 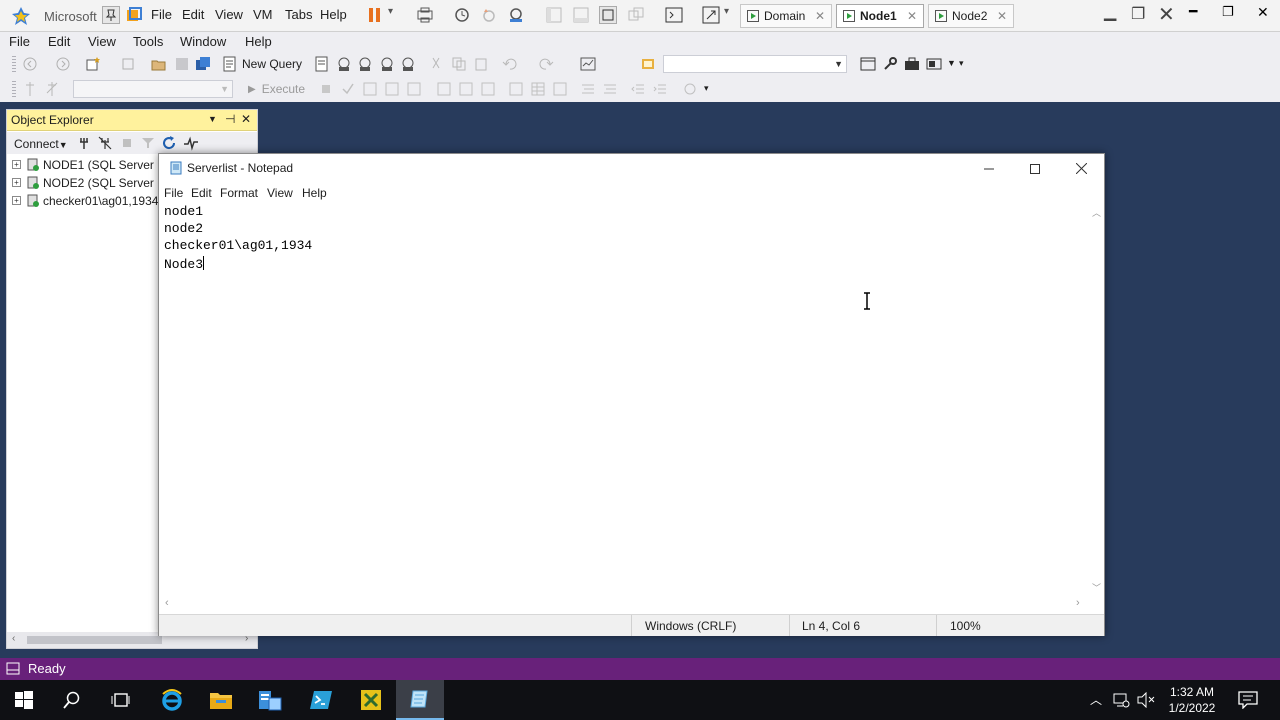 What do you see at coordinates (610, 89) in the screenshot?
I see `uncomment-icon` at bounding box center [610, 89].